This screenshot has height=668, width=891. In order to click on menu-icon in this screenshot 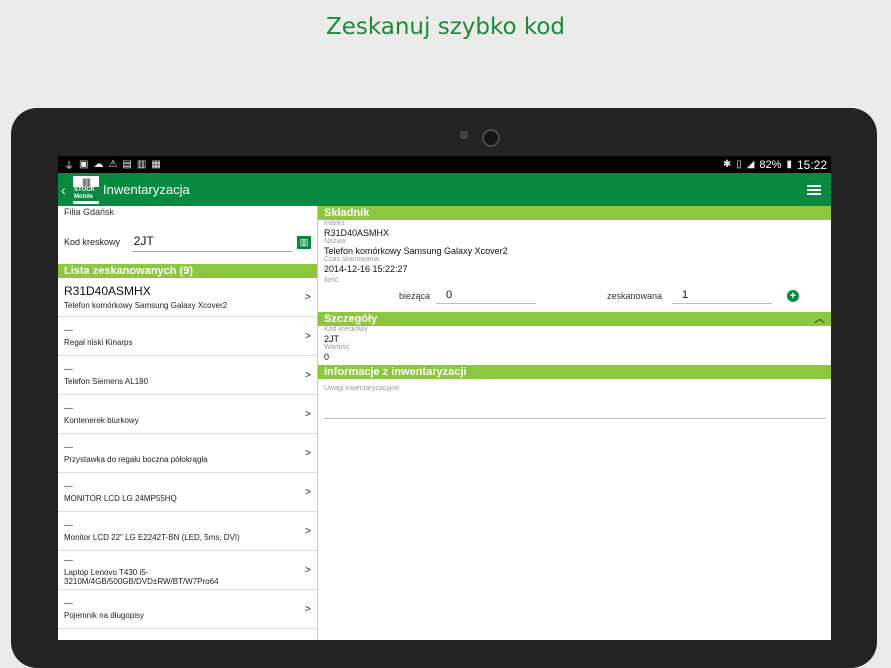, I will do `click(814, 189)`.